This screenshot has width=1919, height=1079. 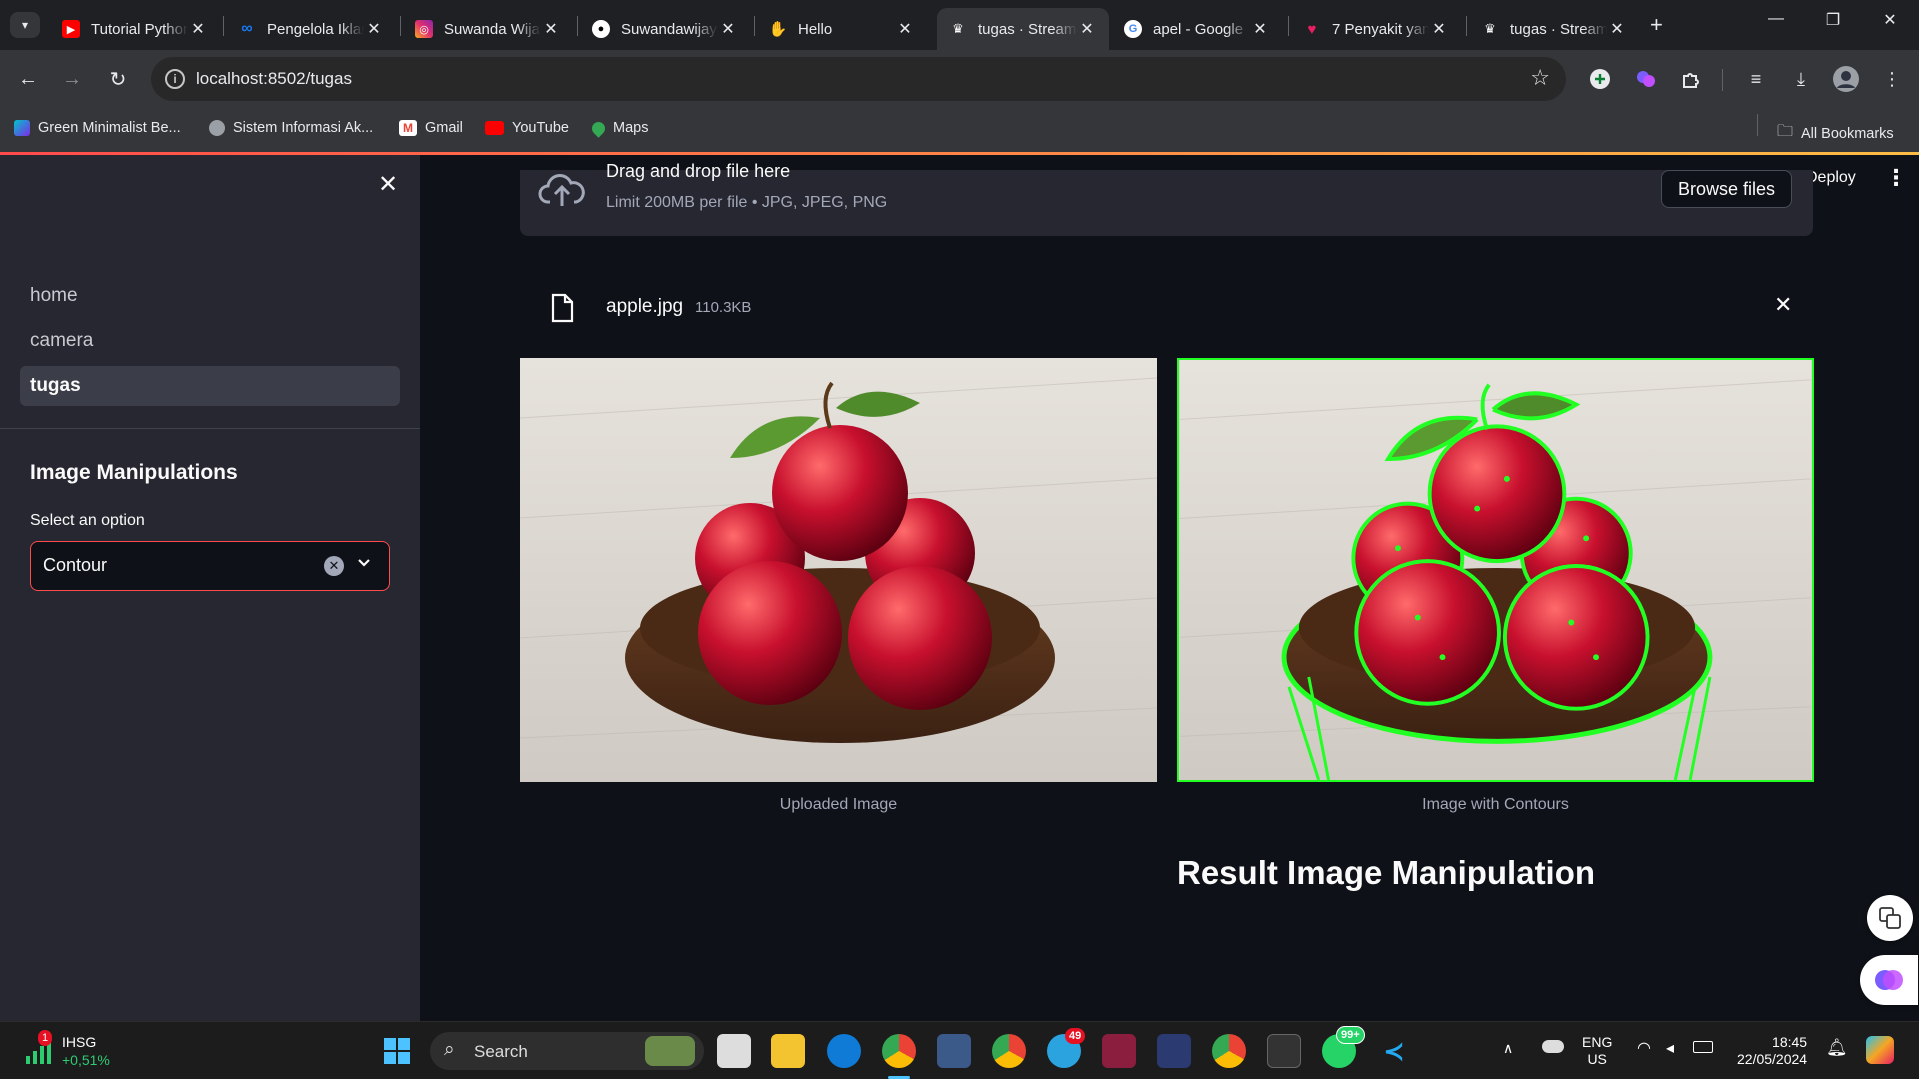 What do you see at coordinates (1394, 1051) in the screenshot?
I see `vscode-icon: ≺` at bounding box center [1394, 1051].